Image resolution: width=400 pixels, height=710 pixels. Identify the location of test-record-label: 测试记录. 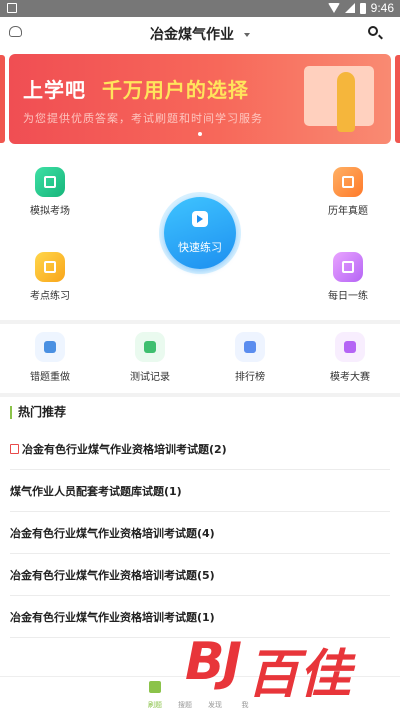
(150, 377).